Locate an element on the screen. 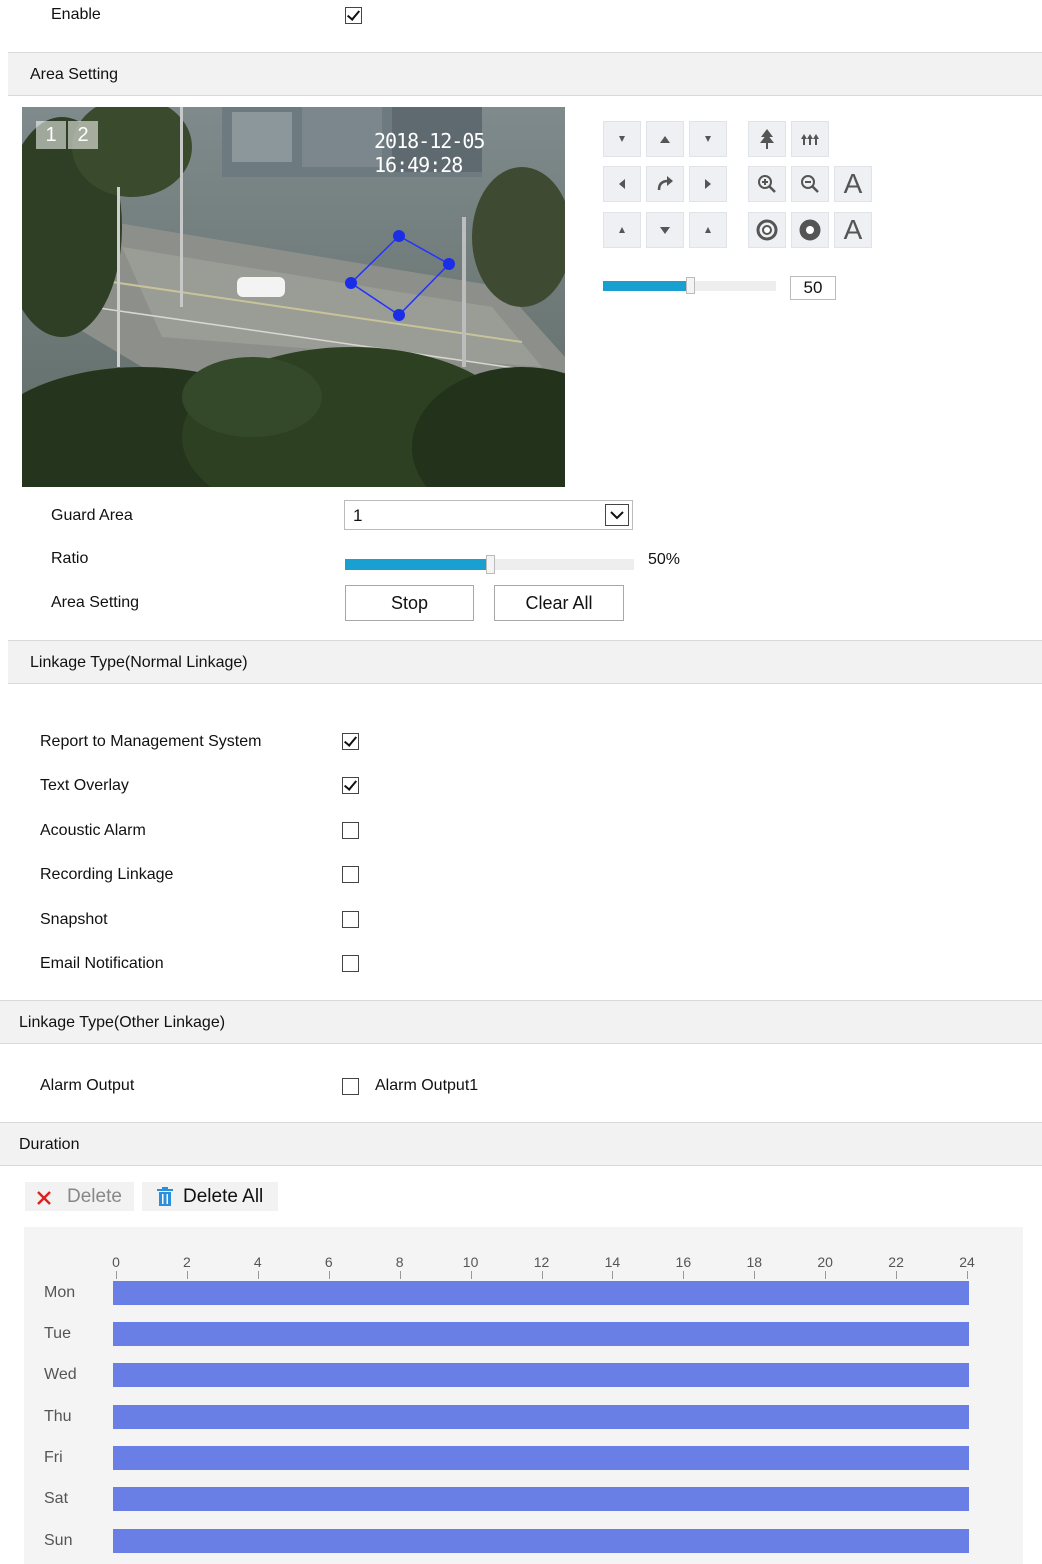 The height and width of the screenshot is (1564, 1042). hour-tick-label: 10 is located at coordinates (470, 1262).